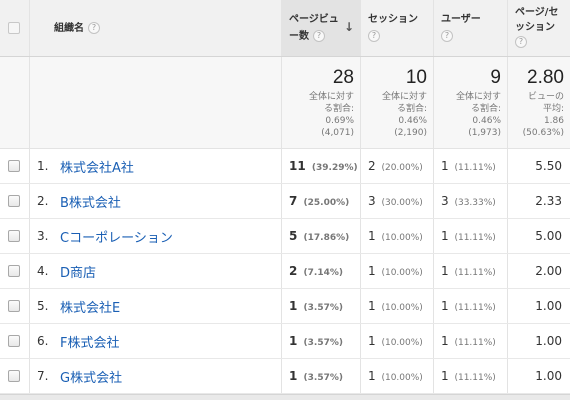 This screenshot has width=570, height=406. What do you see at coordinates (285, 397) in the screenshot?
I see `table-bottom-bar` at bounding box center [285, 397].